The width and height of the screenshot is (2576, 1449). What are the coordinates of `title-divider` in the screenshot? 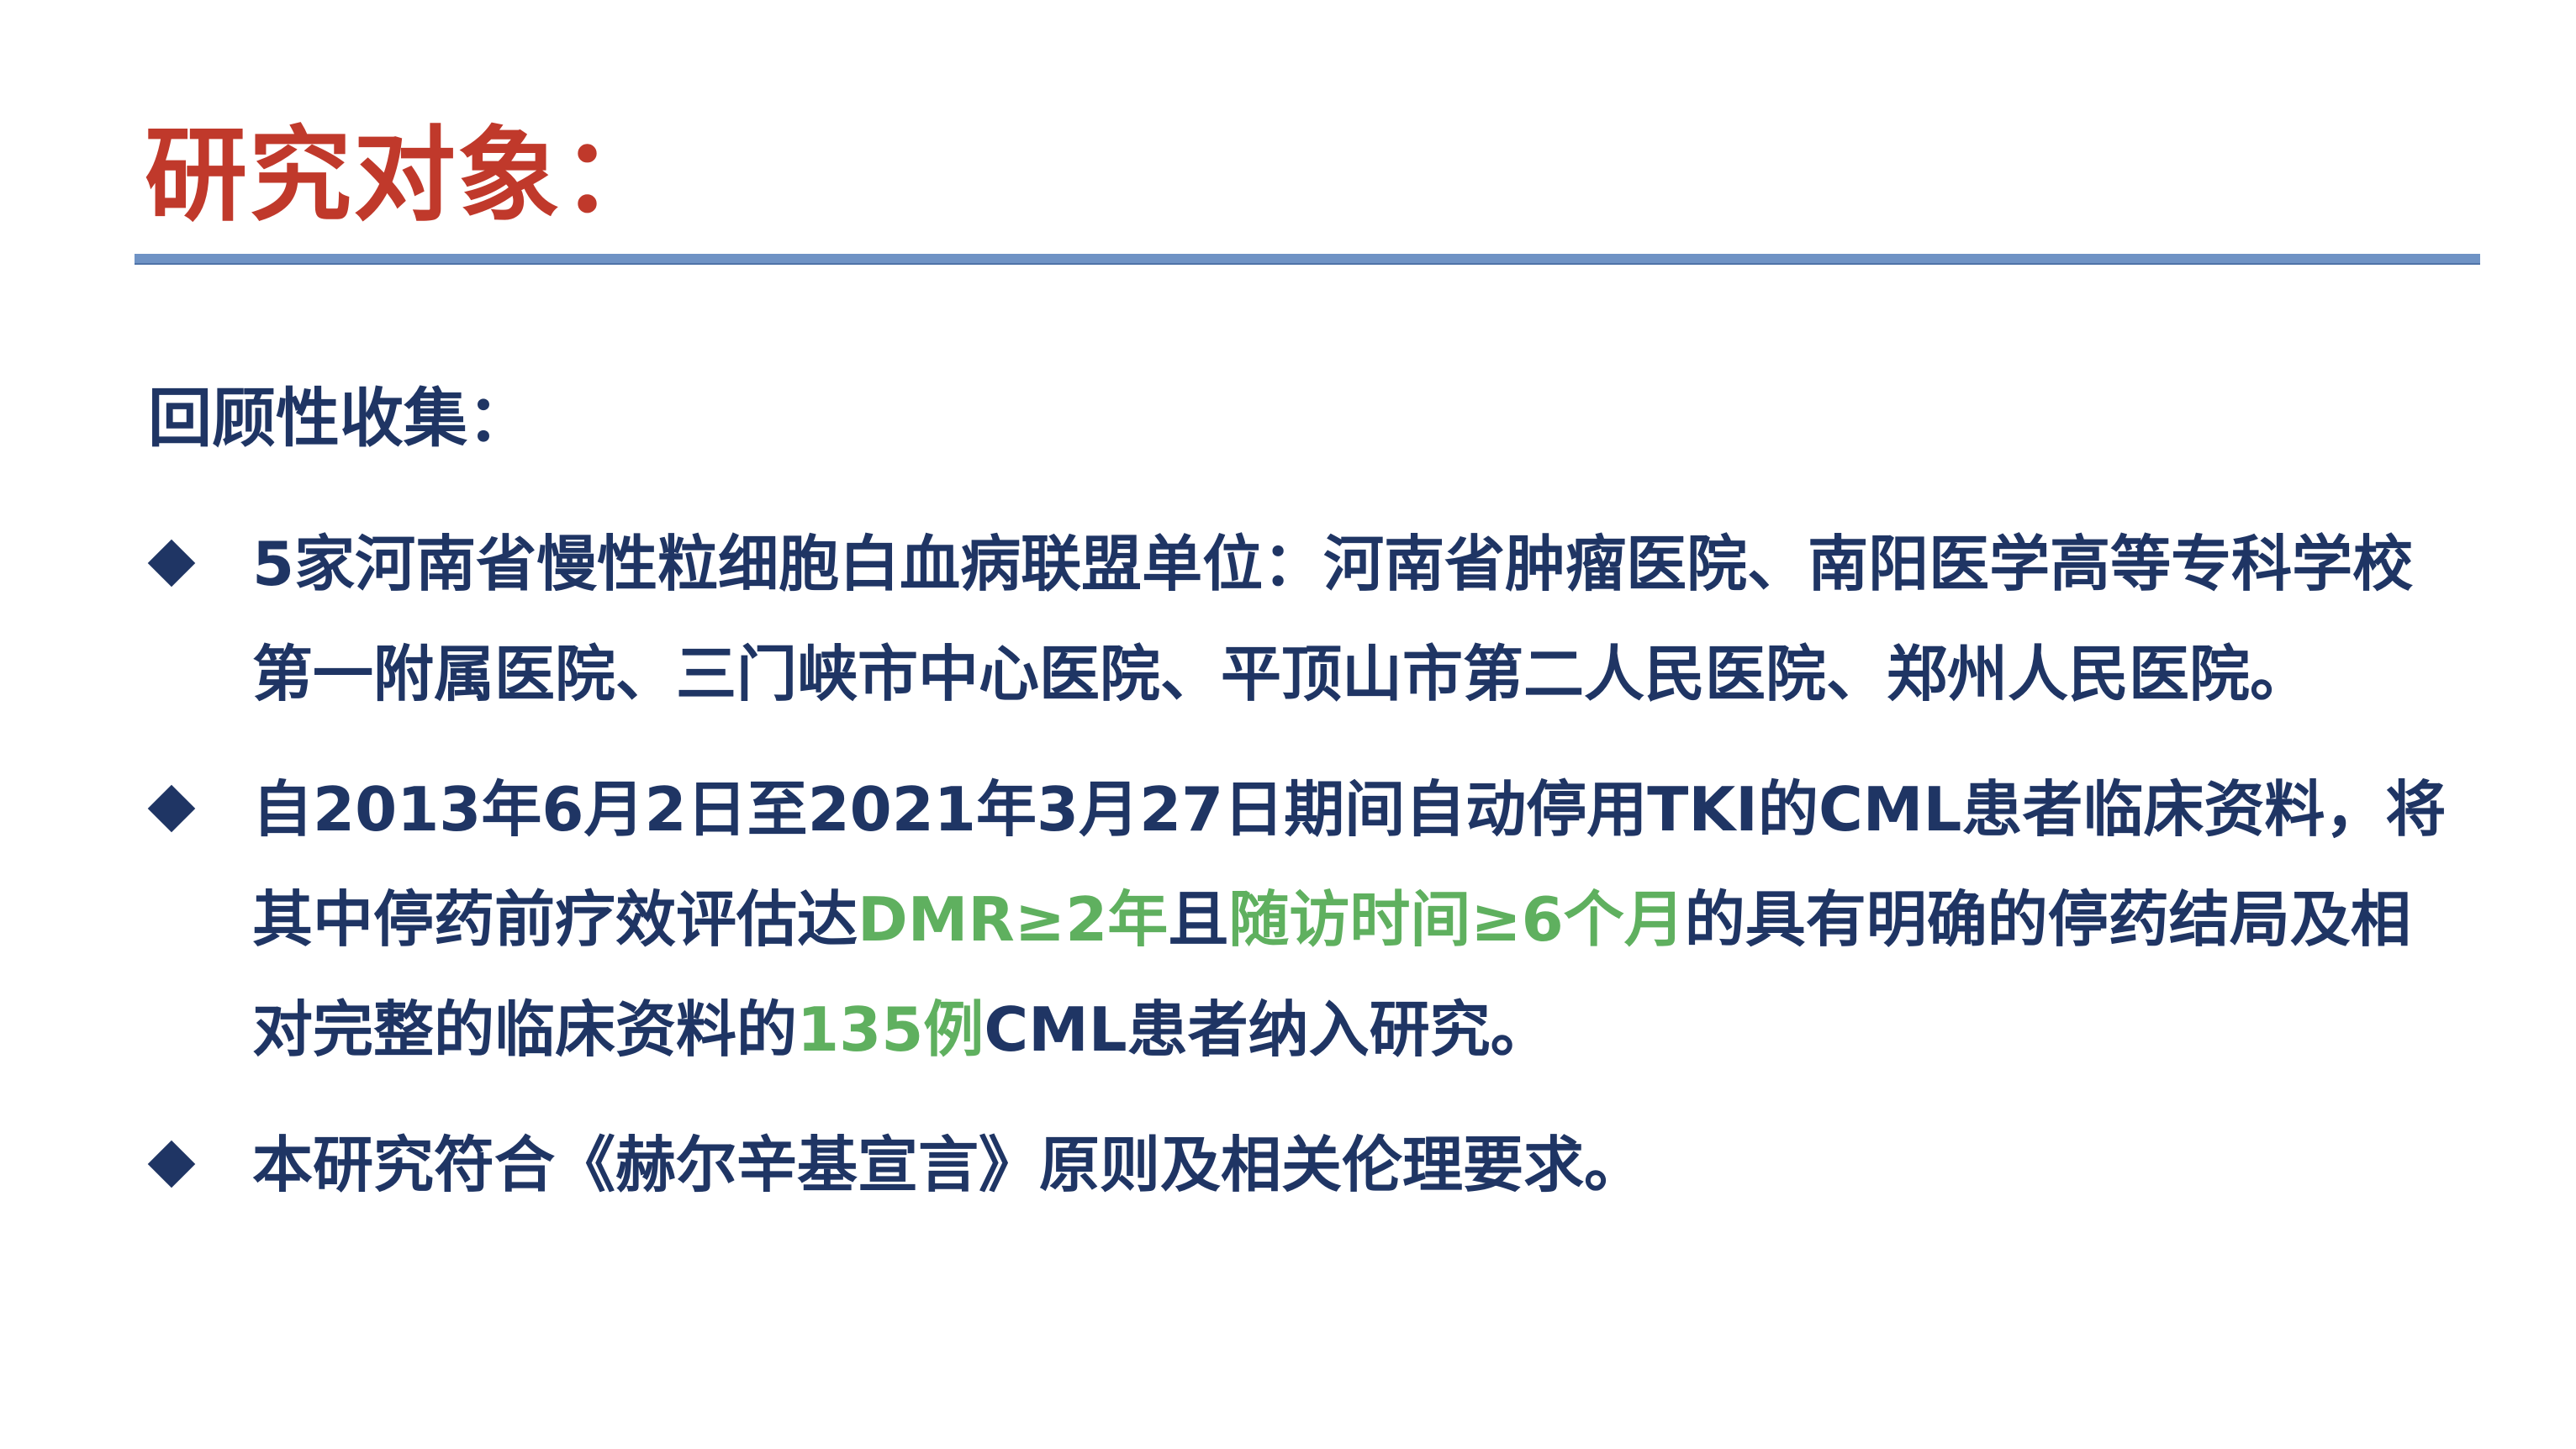 It's located at (1307, 260).